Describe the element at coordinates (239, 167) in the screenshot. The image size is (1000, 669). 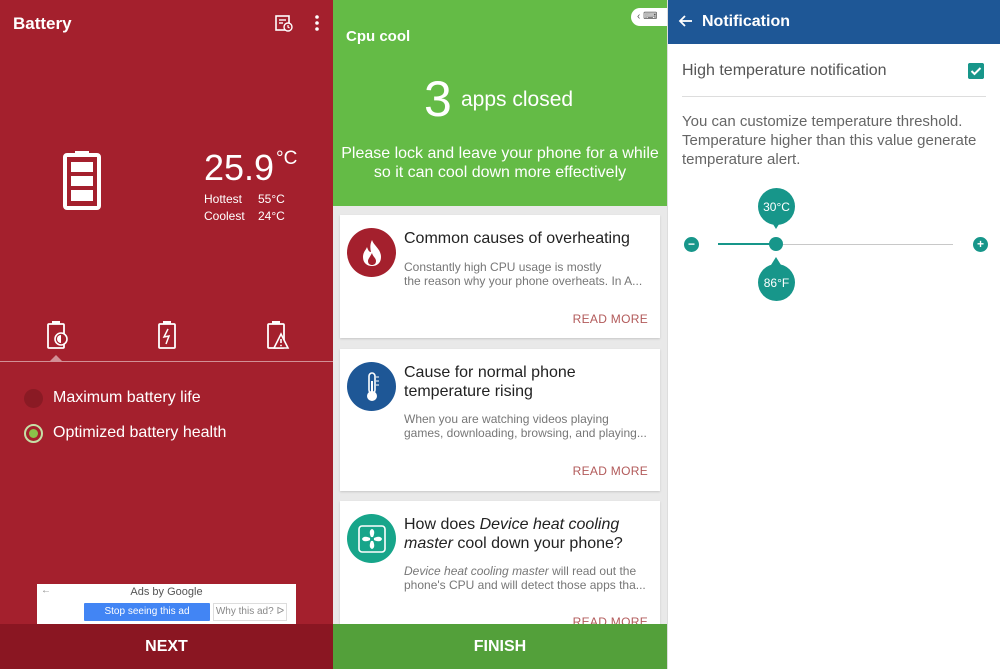
I see `current-temperature: 25.9` at that location.